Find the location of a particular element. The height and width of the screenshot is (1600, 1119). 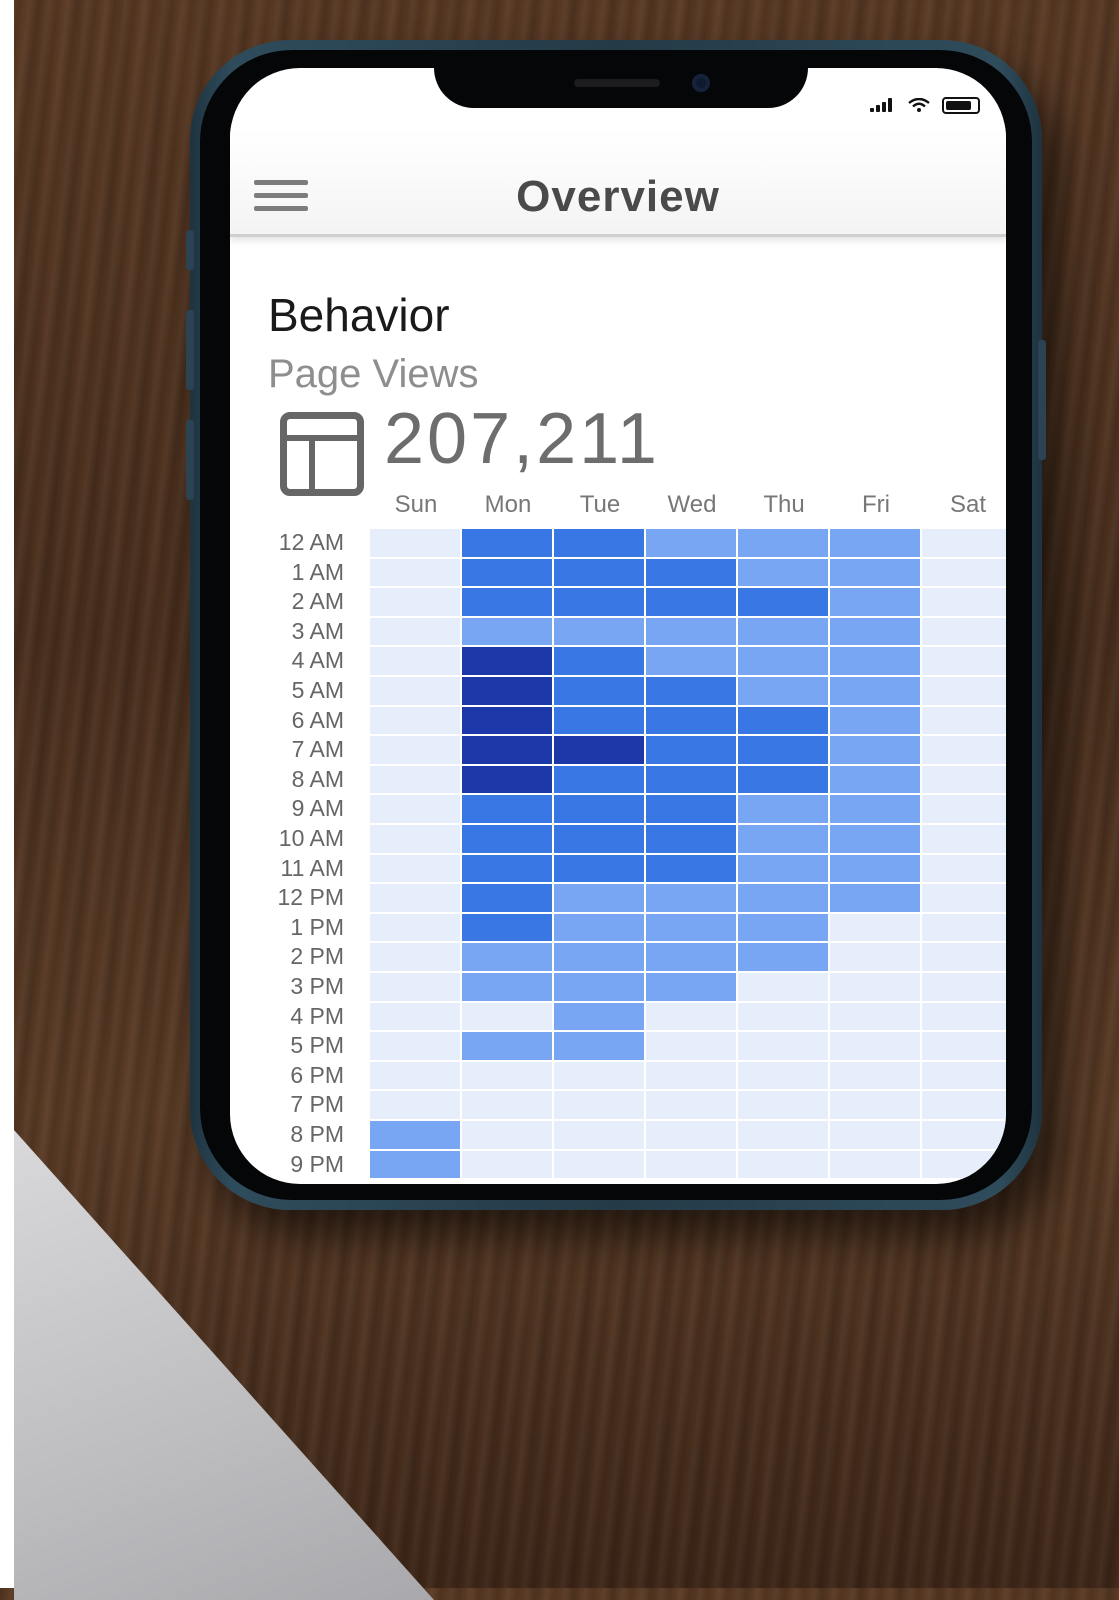

day-label: Sun is located at coordinates (416, 504).